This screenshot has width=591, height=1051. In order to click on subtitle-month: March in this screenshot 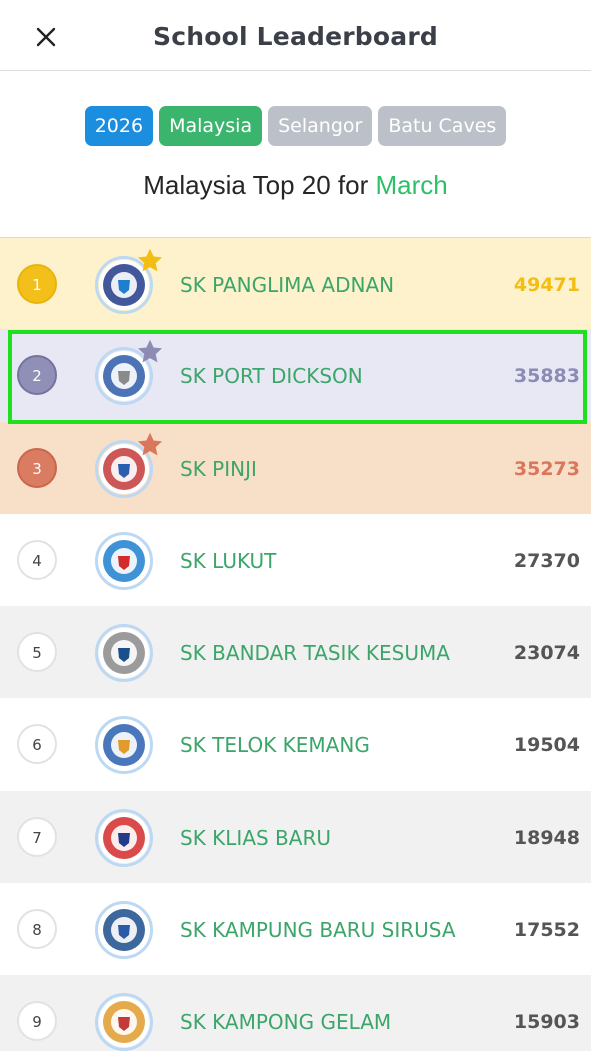, I will do `click(411, 185)`.